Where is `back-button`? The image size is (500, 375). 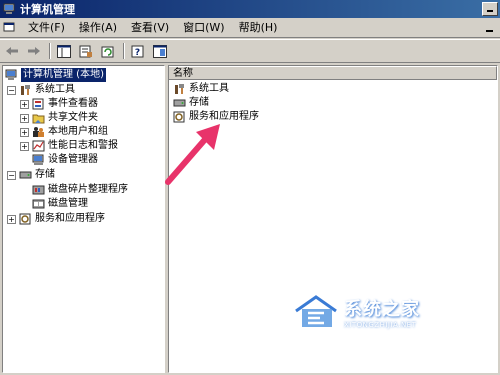 back-button is located at coordinates (12, 51).